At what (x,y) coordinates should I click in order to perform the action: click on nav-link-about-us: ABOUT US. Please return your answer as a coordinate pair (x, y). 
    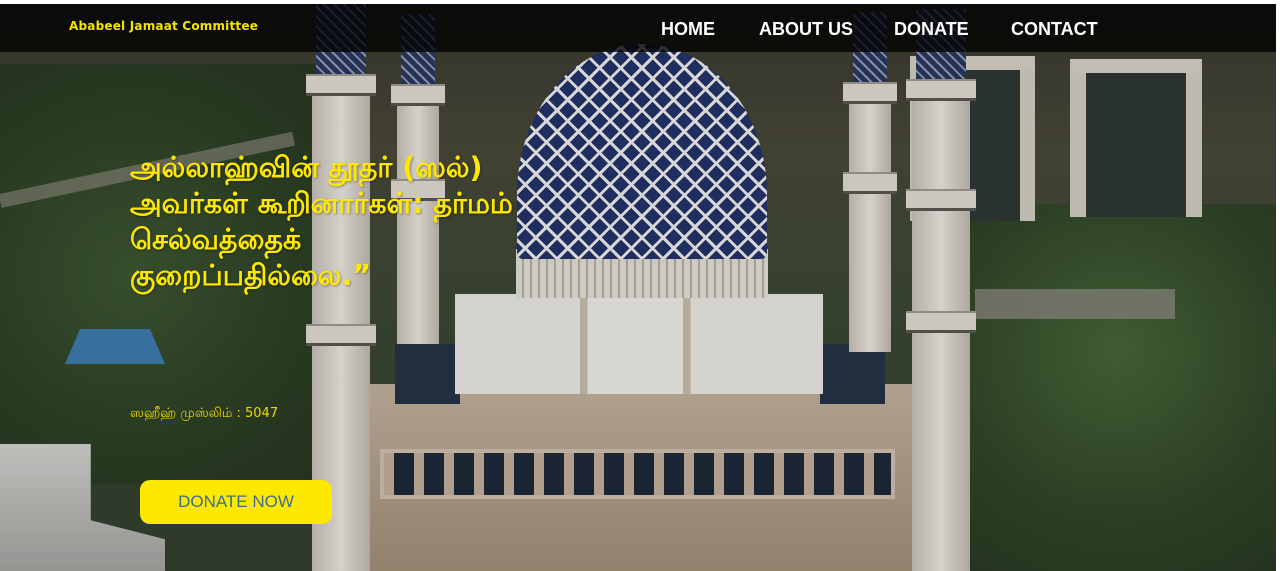
    Looking at the image, I should click on (806, 29).